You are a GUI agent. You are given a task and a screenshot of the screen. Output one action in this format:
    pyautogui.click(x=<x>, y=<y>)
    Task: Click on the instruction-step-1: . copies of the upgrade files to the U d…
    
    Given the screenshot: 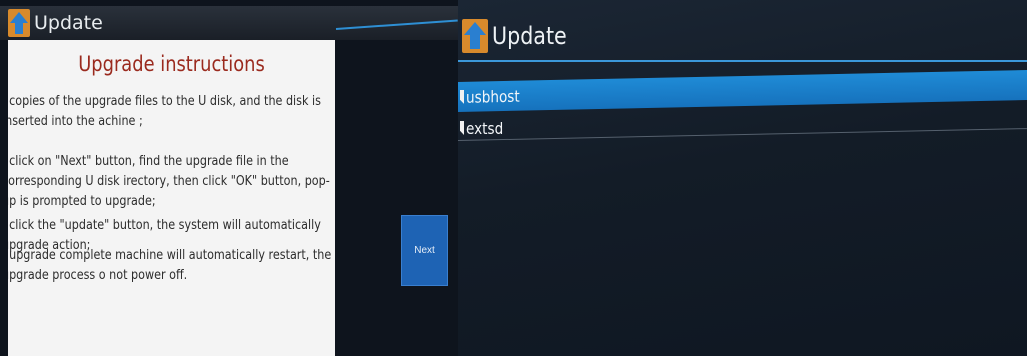 What is the action you would take?
    pyautogui.click(x=164, y=111)
    